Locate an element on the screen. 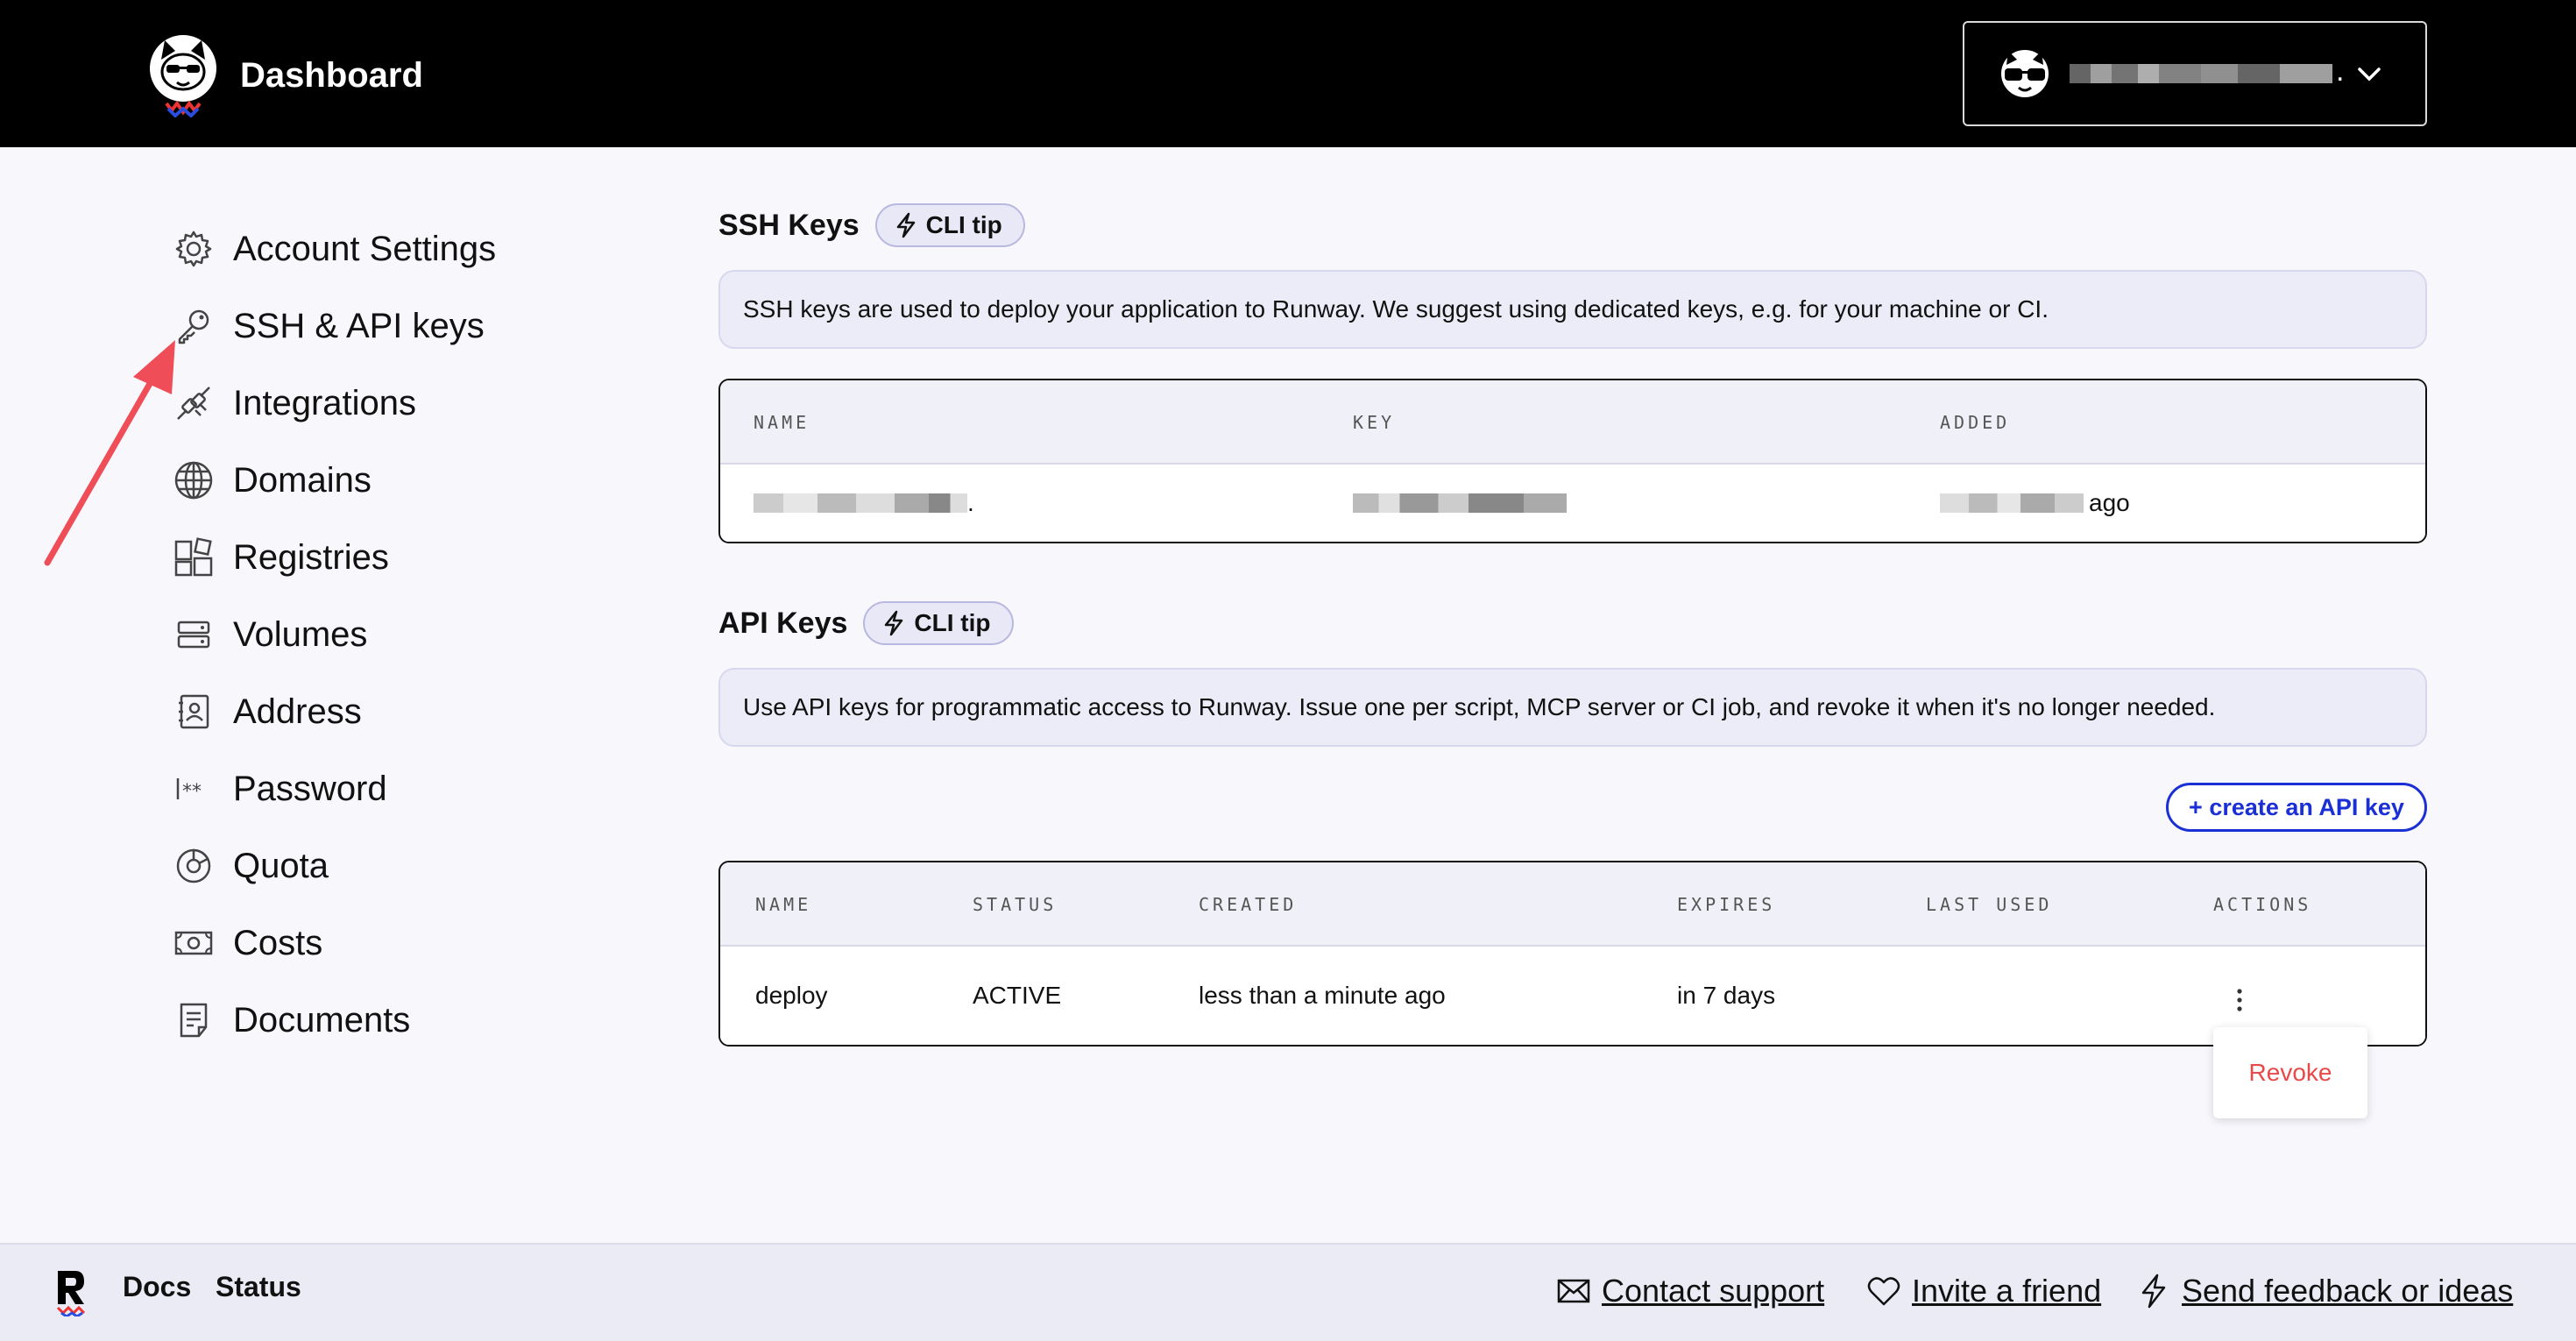 Image resolution: width=2576 pixels, height=1341 pixels. username-suffix: . is located at coordinates (2340, 70).